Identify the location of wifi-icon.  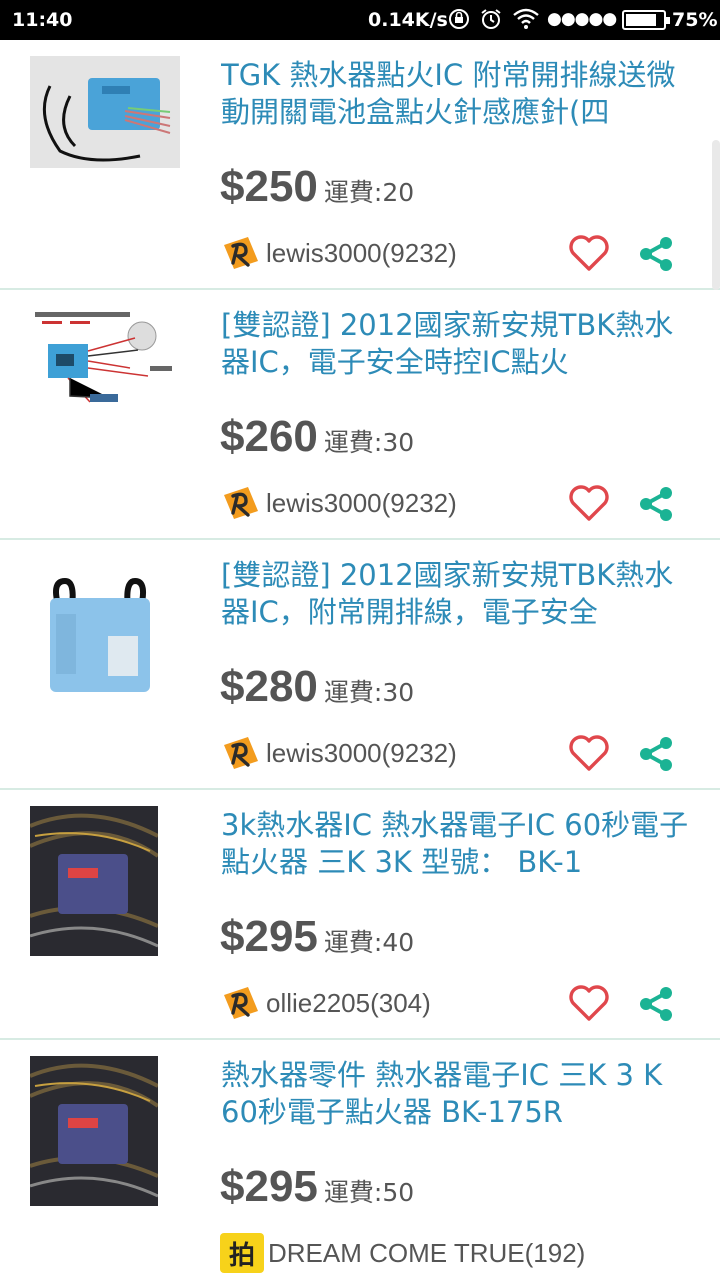
(526, 18).